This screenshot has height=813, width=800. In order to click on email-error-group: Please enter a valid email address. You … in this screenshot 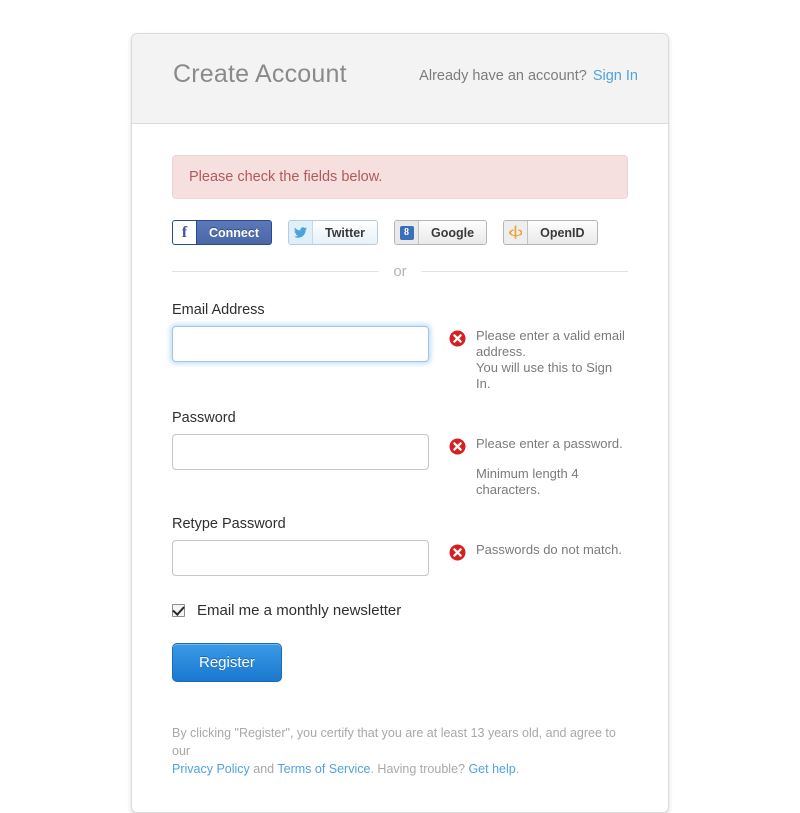, I will do `click(538, 359)`.